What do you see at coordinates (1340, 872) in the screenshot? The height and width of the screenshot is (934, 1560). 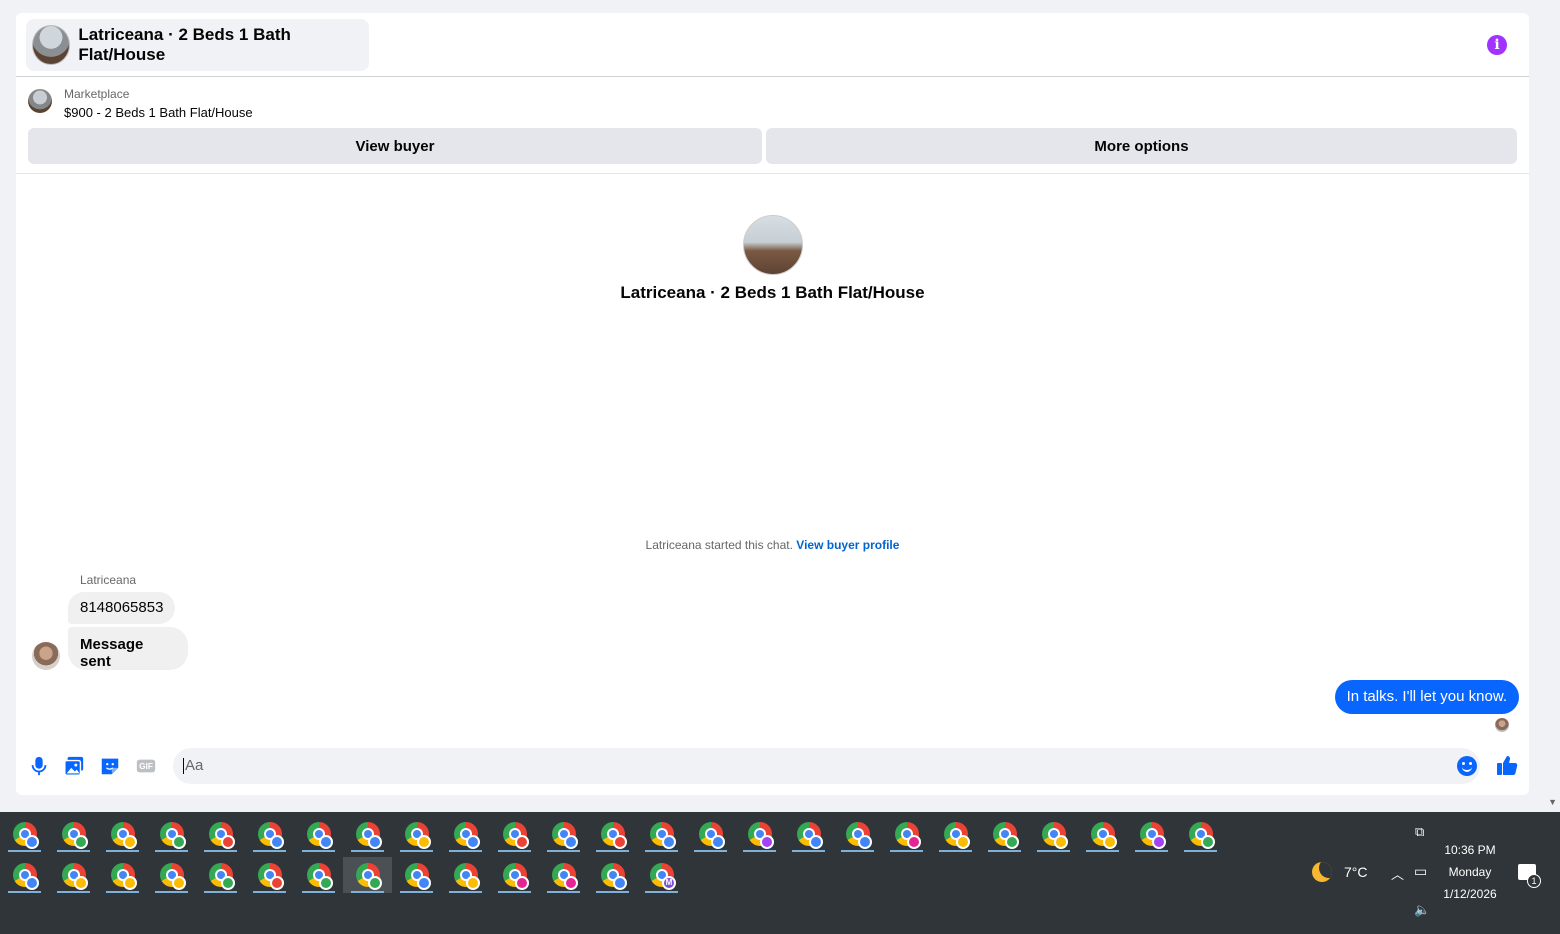 I see `weather-widget: 7°C` at bounding box center [1340, 872].